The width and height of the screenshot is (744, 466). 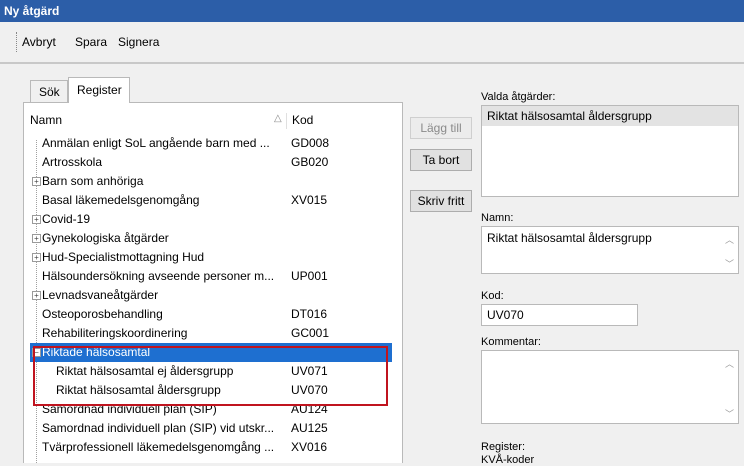 What do you see at coordinates (559, 315) in the screenshot?
I see `code-field: UV070` at bounding box center [559, 315].